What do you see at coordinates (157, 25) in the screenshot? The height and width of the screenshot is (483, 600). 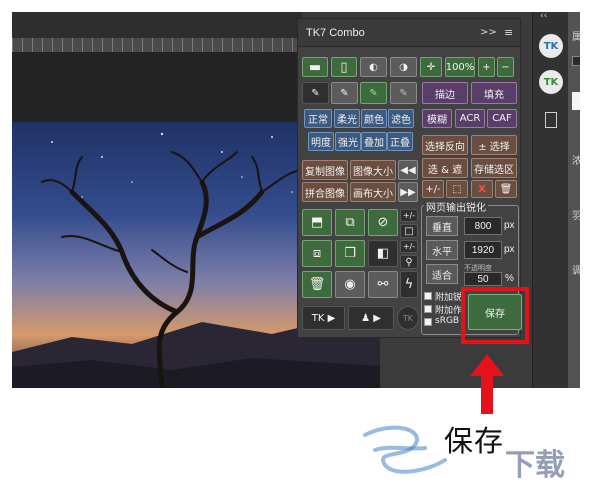 I see `top-bar` at bounding box center [157, 25].